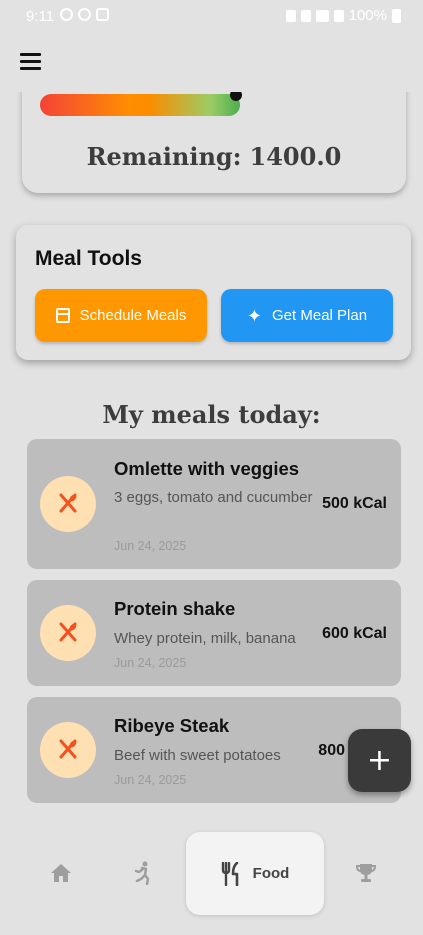 The image size is (423, 935). What do you see at coordinates (66, 14) in the screenshot?
I see `notification-icon` at bounding box center [66, 14].